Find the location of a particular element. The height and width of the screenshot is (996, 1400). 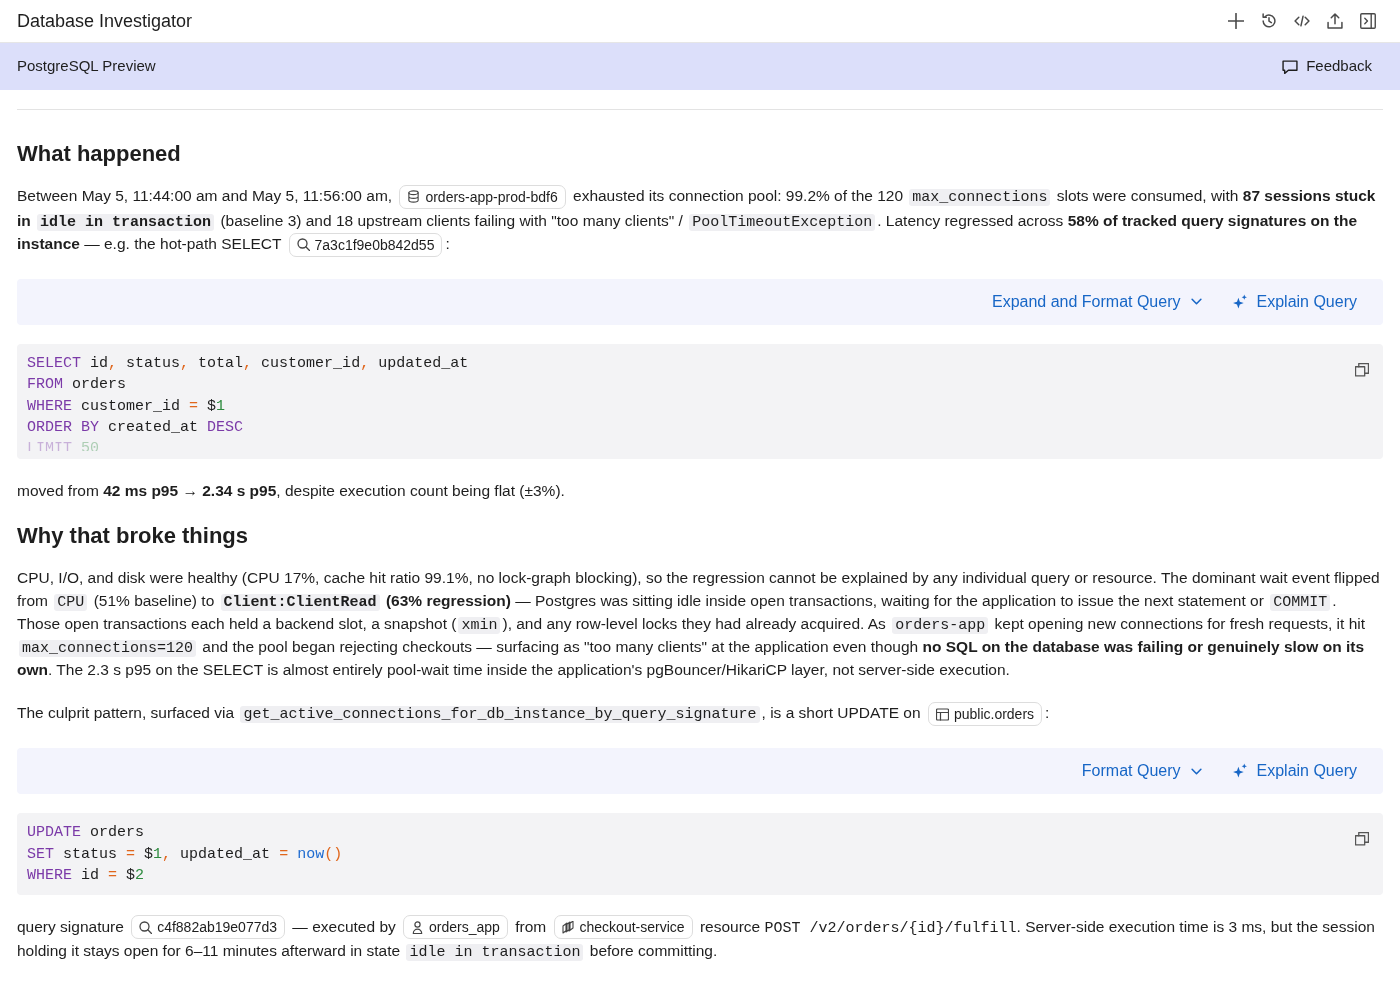

database-icon is located at coordinates (414, 197).